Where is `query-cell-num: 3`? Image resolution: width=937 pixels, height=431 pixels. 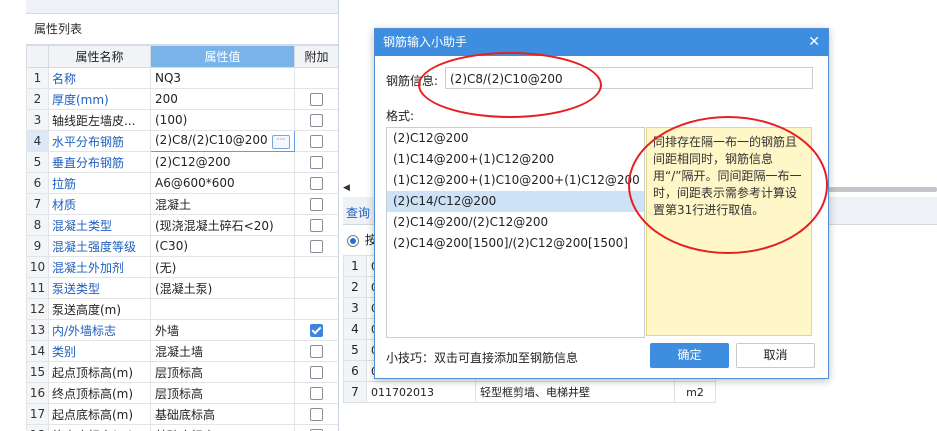 query-cell-num: 3 is located at coordinates (355, 308).